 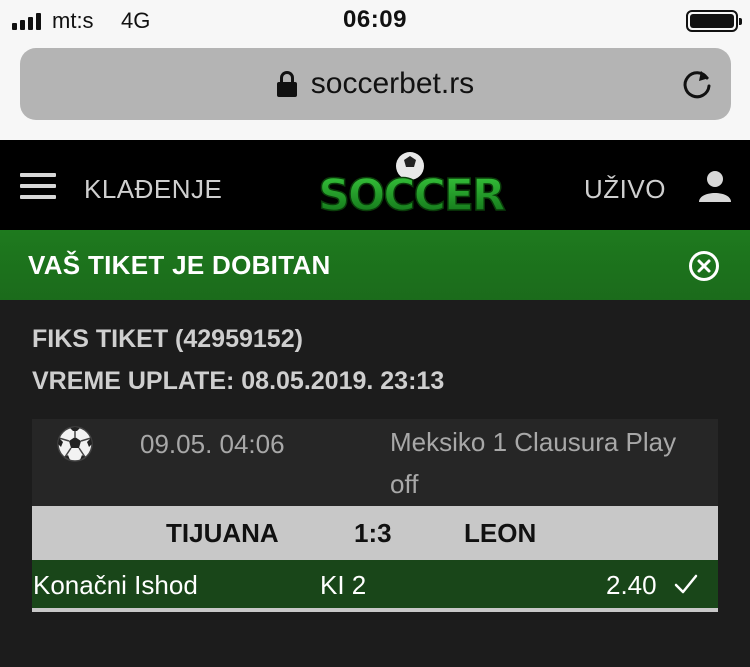 What do you see at coordinates (714, 21) in the screenshot?
I see `battery-icon` at bounding box center [714, 21].